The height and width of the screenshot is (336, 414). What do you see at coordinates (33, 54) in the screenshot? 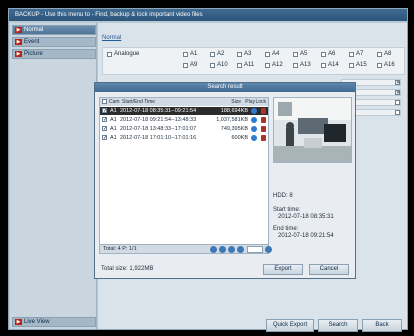
I see `sidebar-item-label: Picture` at bounding box center [33, 54].